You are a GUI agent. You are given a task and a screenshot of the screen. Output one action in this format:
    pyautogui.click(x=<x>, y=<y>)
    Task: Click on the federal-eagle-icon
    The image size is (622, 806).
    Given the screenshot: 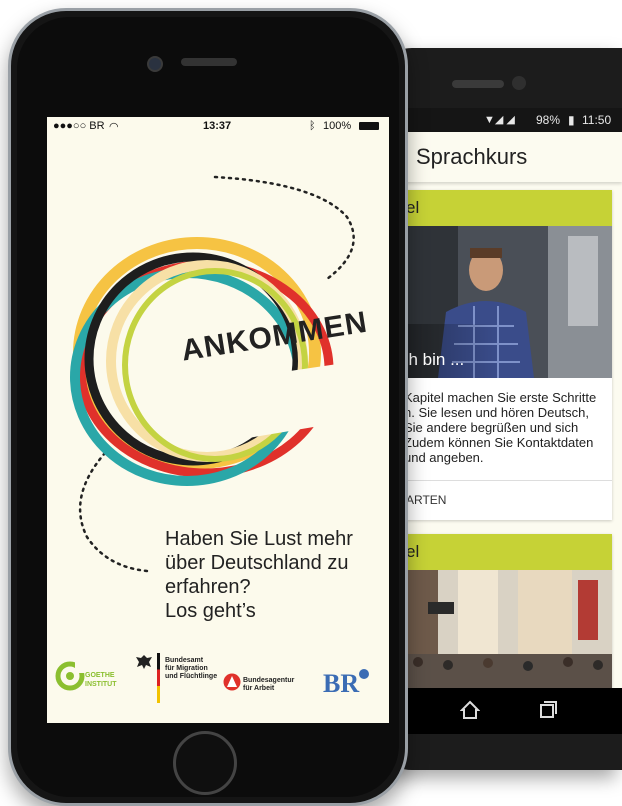 What is the action you would take?
    pyautogui.click(x=144, y=662)
    